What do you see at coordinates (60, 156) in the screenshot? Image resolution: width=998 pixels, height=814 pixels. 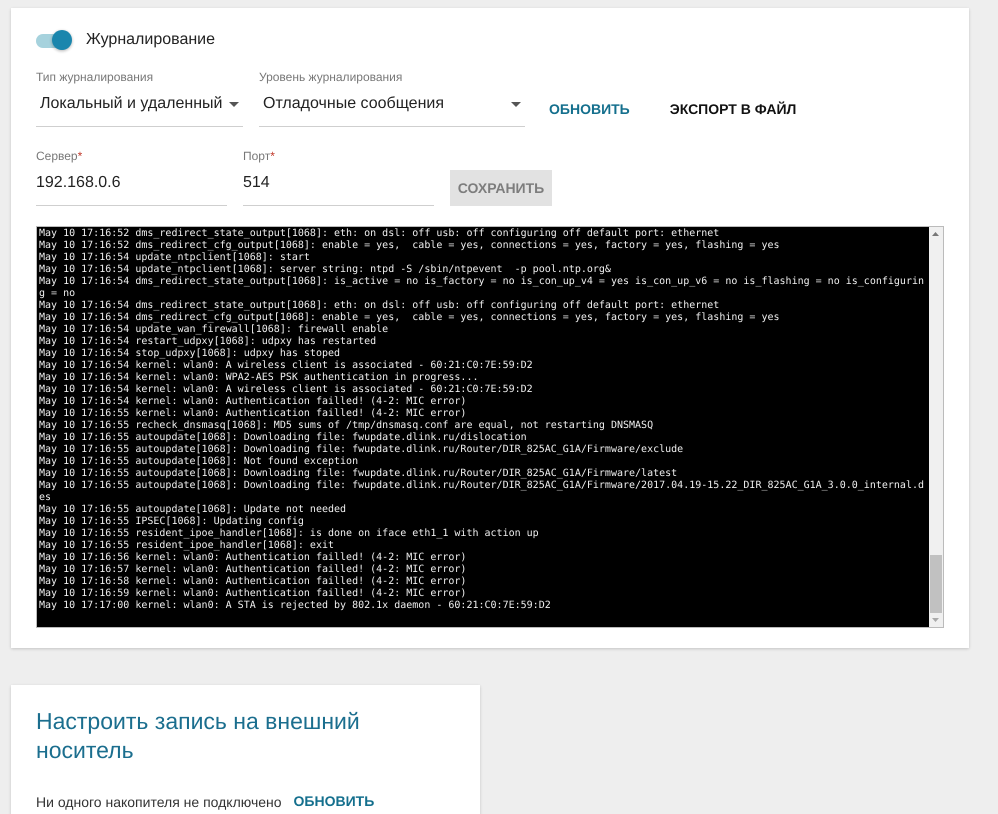 I see `field-label: Сервер*` at bounding box center [60, 156].